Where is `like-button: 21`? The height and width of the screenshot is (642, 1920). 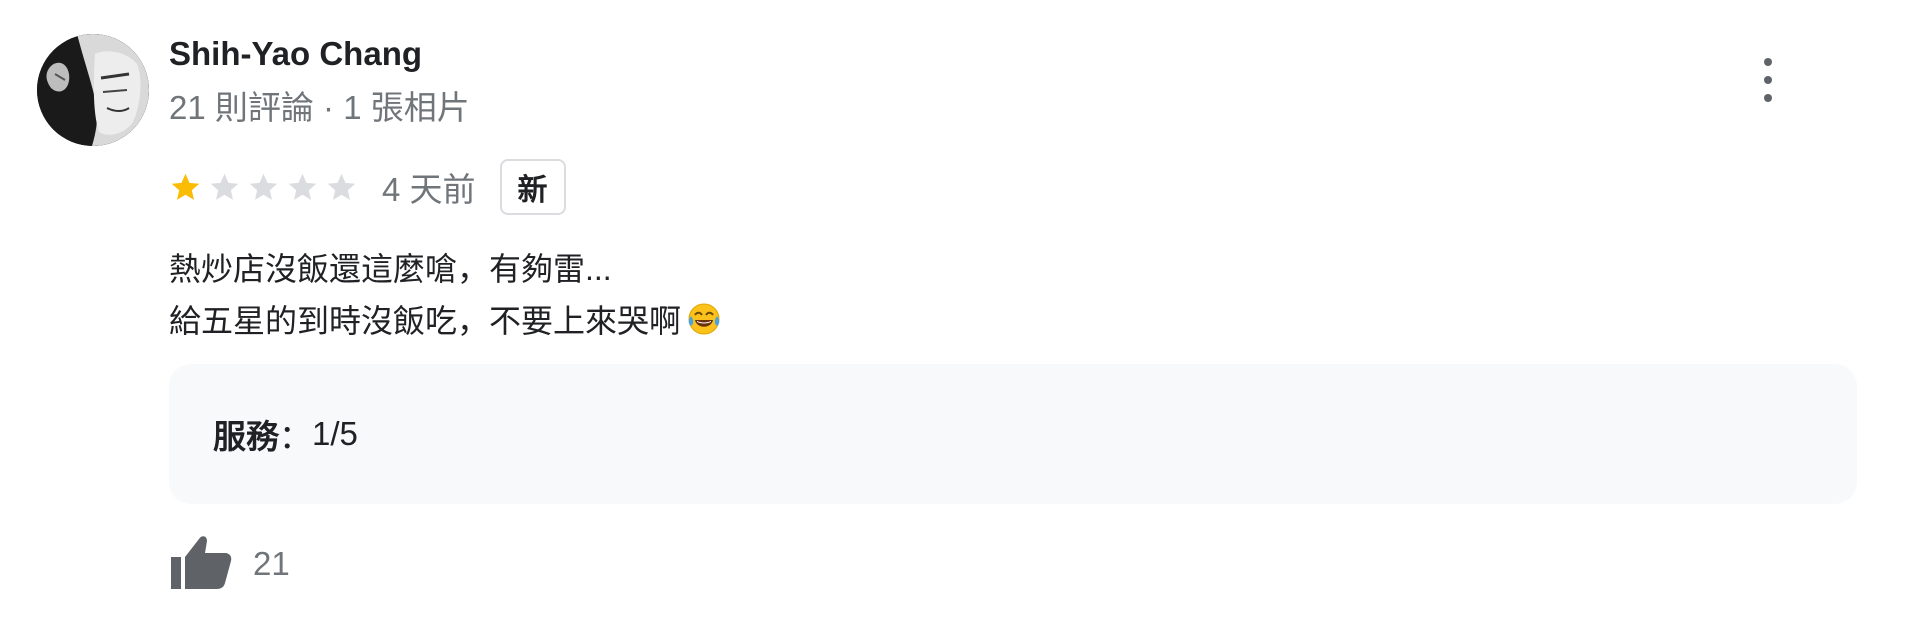
like-button: 21 is located at coordinates (229, 564).